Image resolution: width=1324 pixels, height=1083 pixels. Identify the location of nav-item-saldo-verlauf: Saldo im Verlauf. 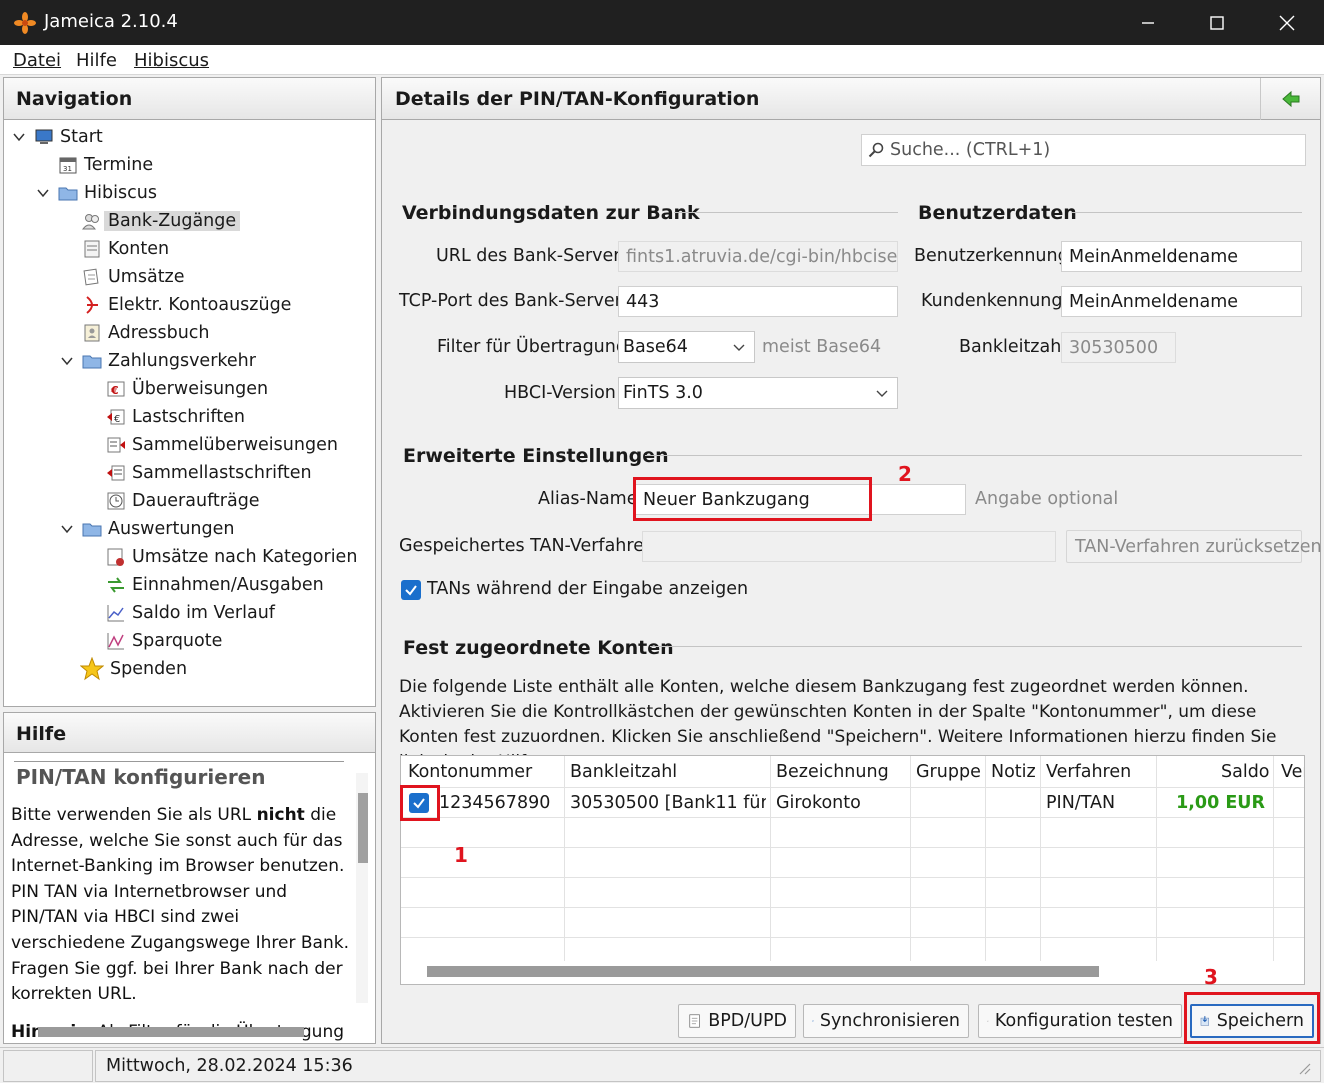
(190, 613).